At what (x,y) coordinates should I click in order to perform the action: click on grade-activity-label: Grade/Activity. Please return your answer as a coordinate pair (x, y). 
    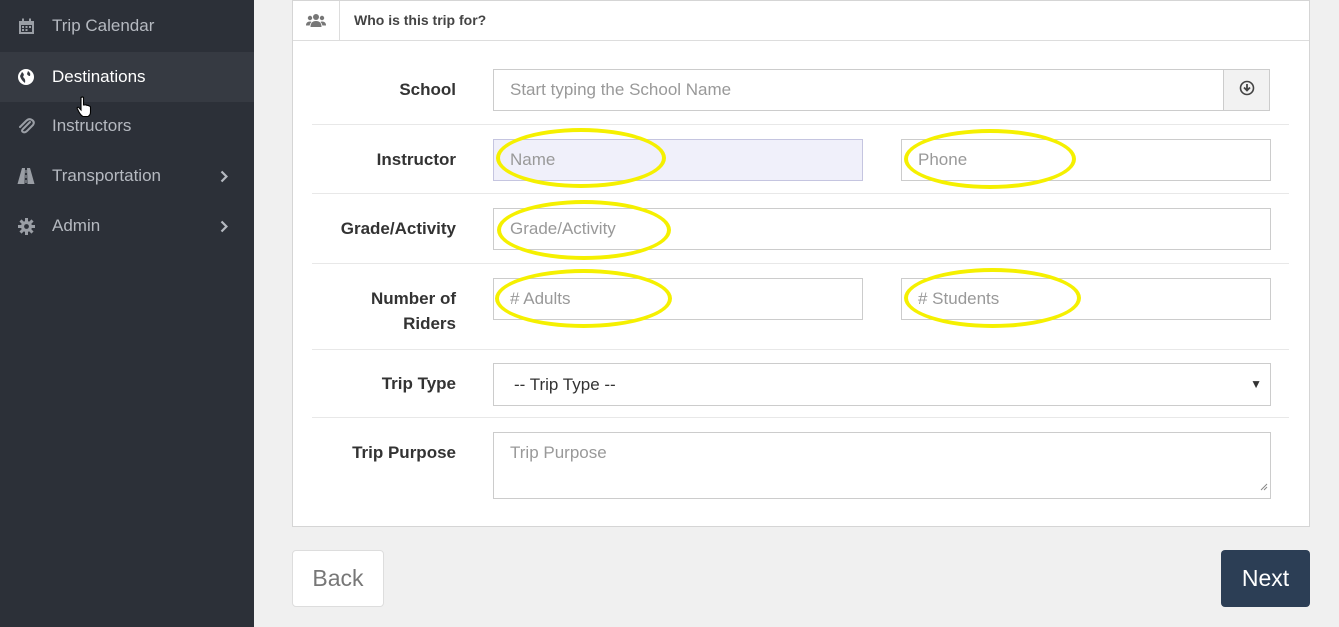
    Looking at the image, I should click on (398, 228).